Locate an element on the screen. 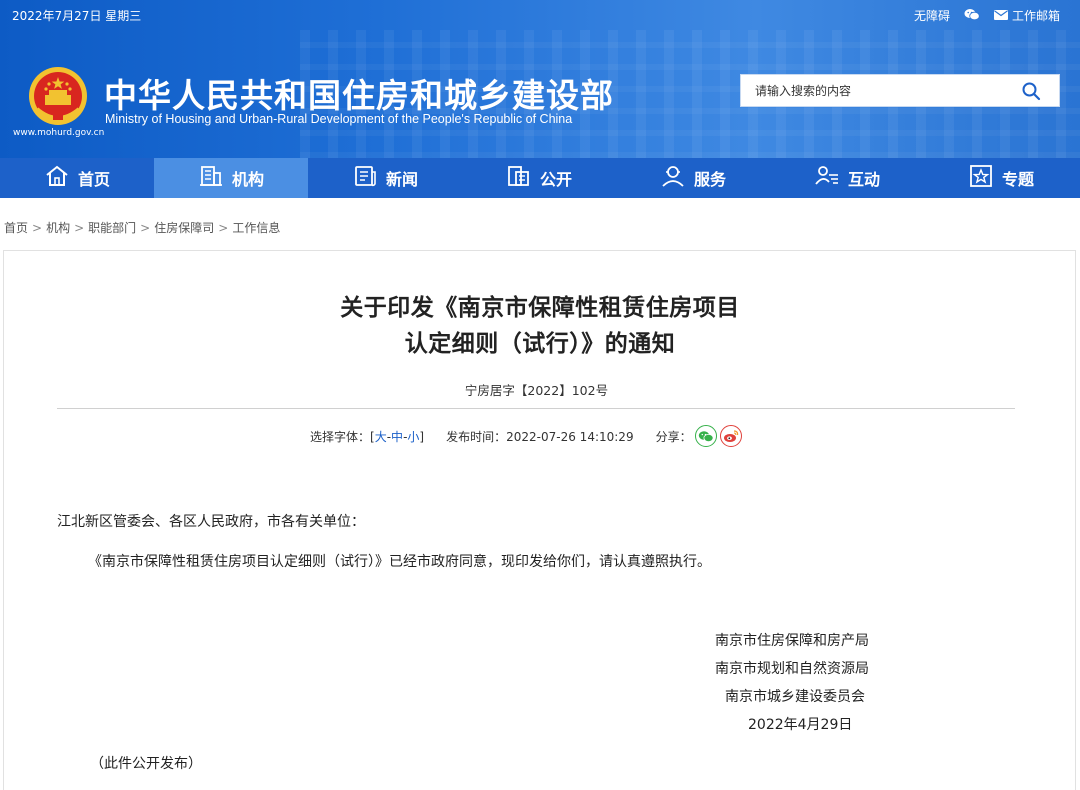 The width and height of the screenshot is (1080, 790). news-icon is located at coordinates (365, 178).